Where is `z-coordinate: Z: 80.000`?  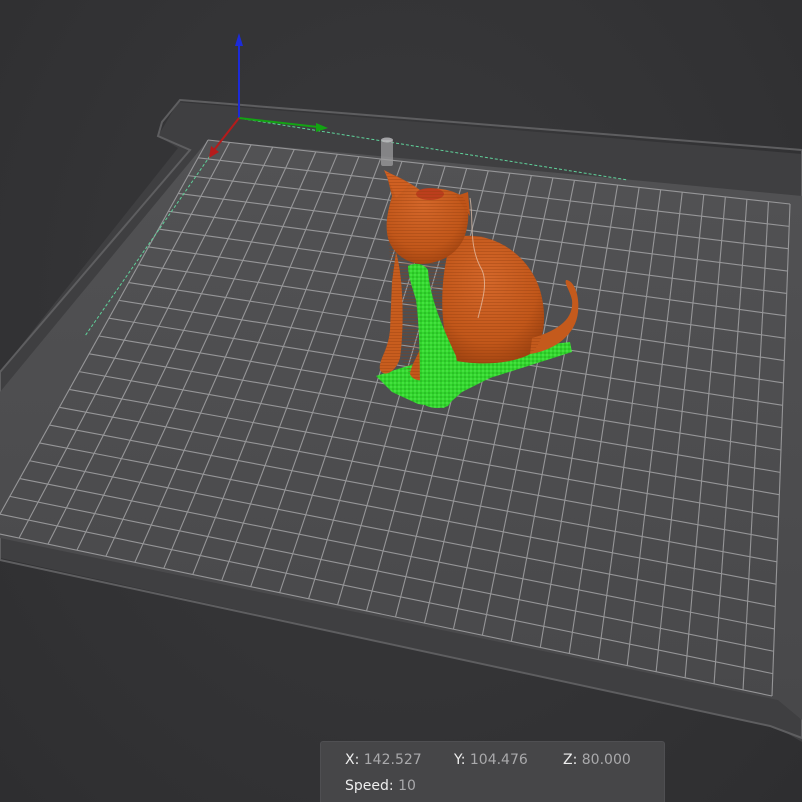
z-coordinate: Z: 80.000 is located at coordinates (597, 760).